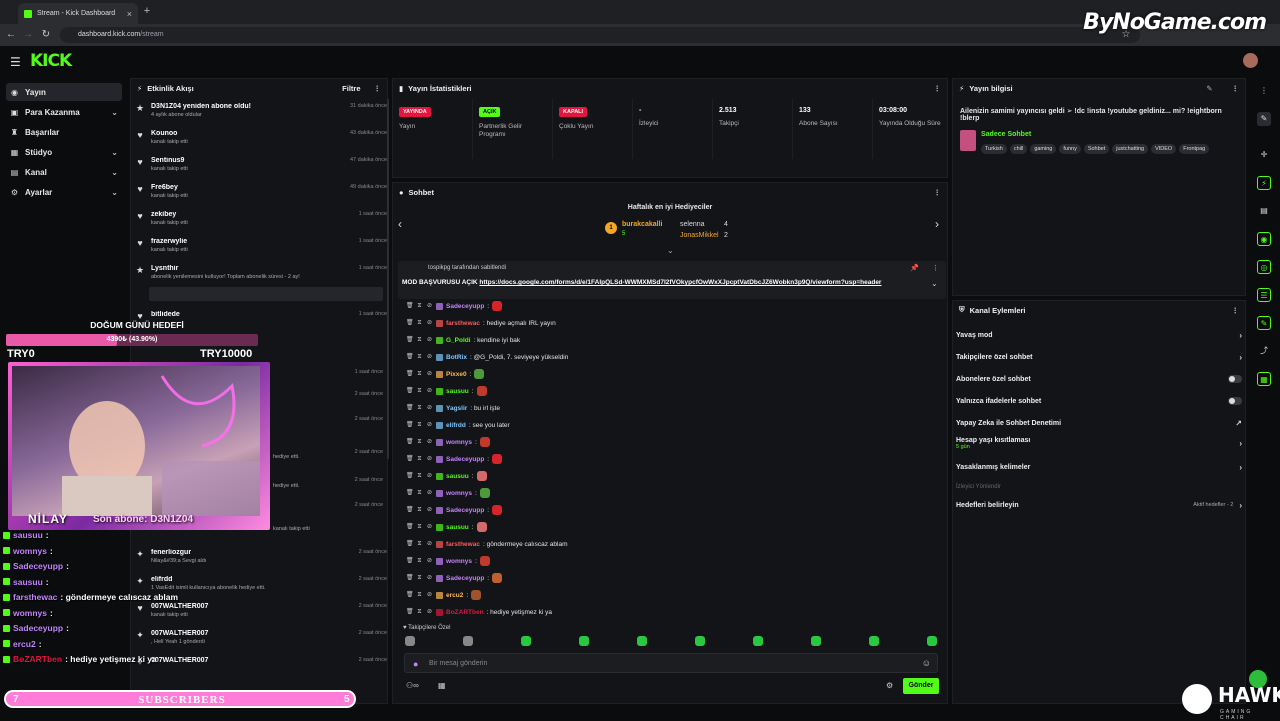 The image size is (1280, 721). Describe the element at coordinates (351, 88) in the screenshot. I see `filter-button: Filtre` at that location.